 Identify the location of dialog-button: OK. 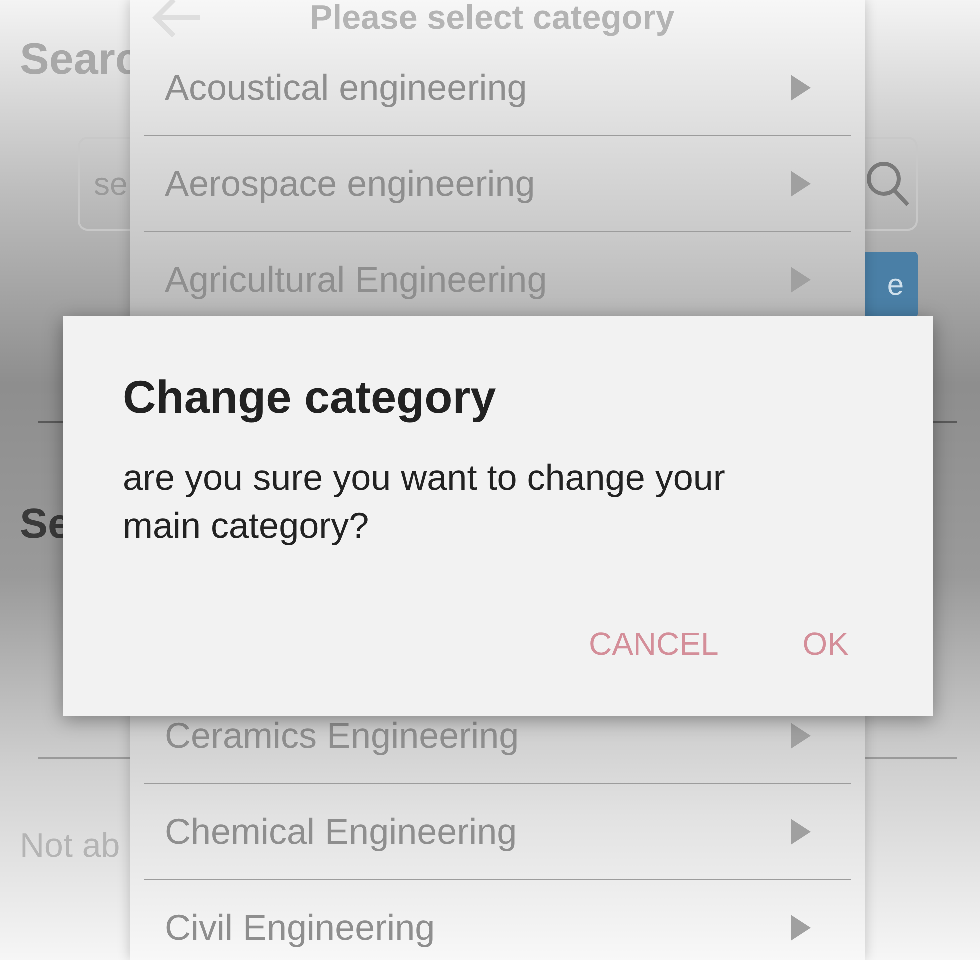
(825, 644).